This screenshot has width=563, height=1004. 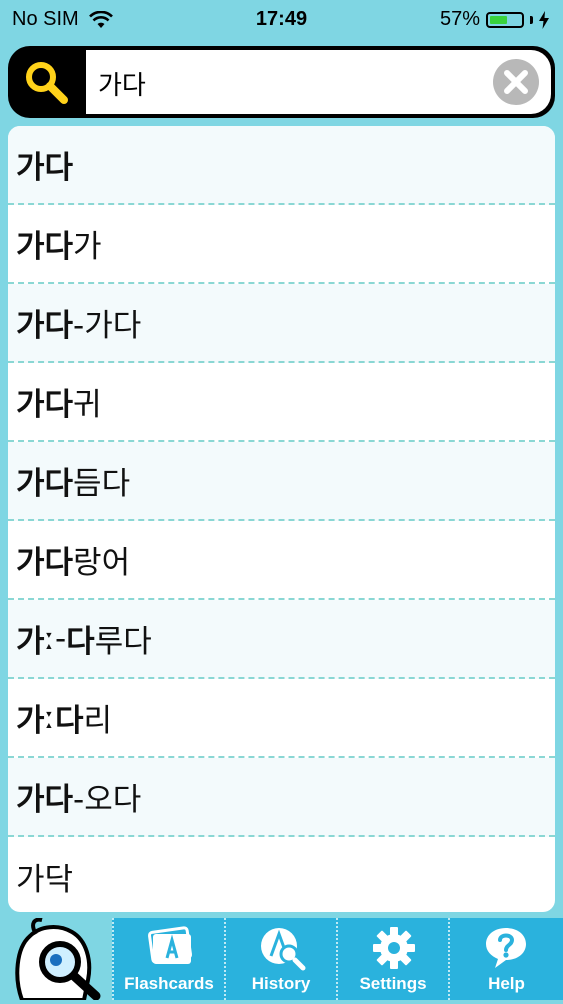 I want to click on result-row: 가다, so click(x=281, y=165).